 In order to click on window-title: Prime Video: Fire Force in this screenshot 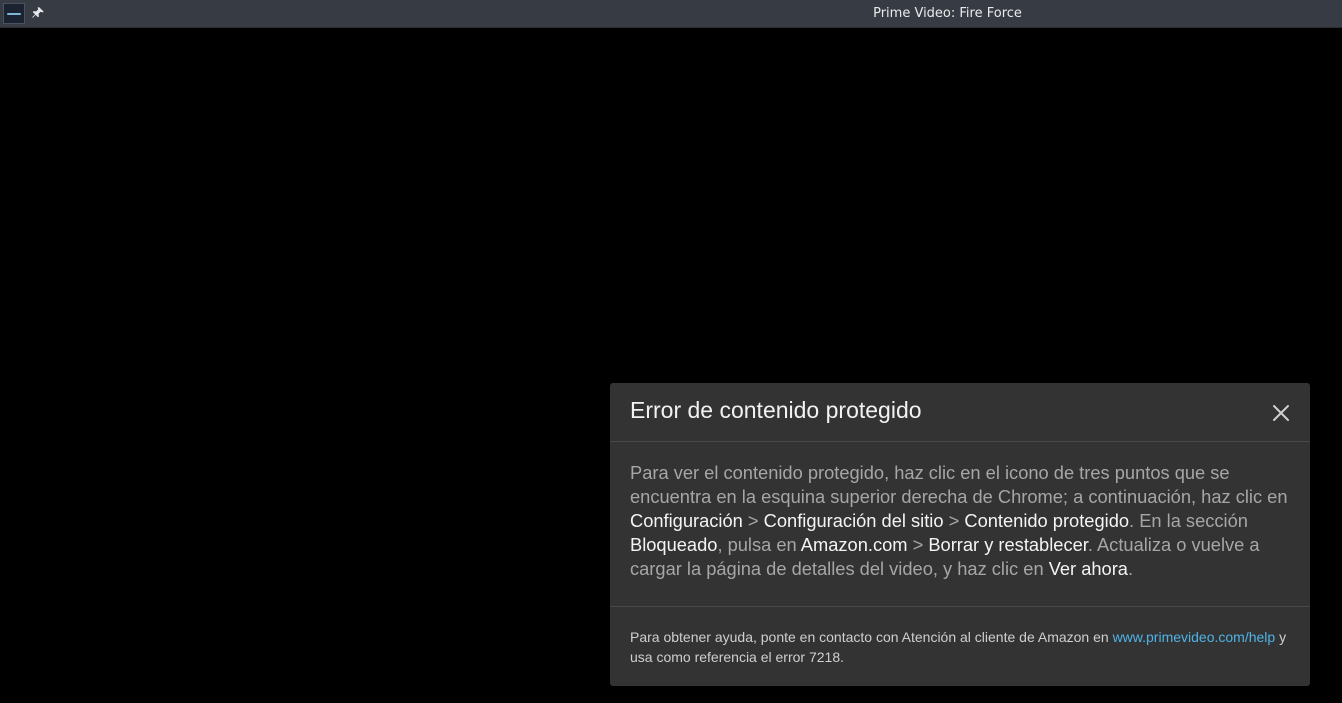, I will do `click(947, 13)`.